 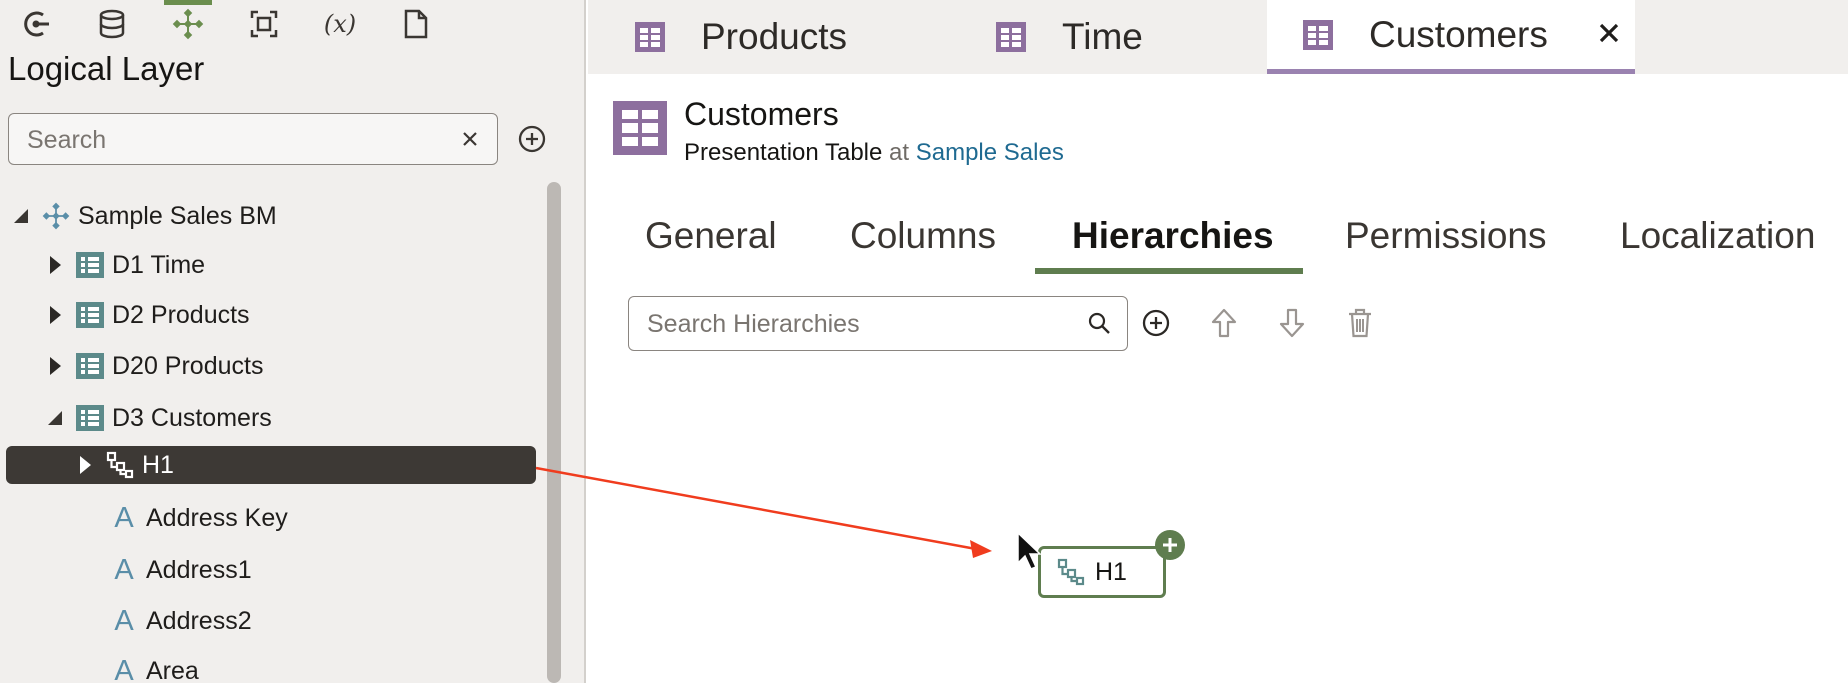 What do you see at coordinates (1100, 324) in the screenshot?
I see `search-icon` at bounding box center [1100, 324].